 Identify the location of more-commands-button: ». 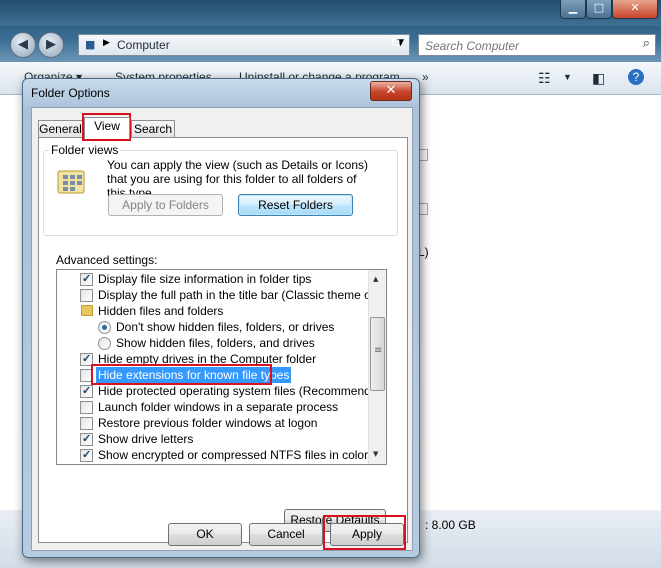
(425, 77).